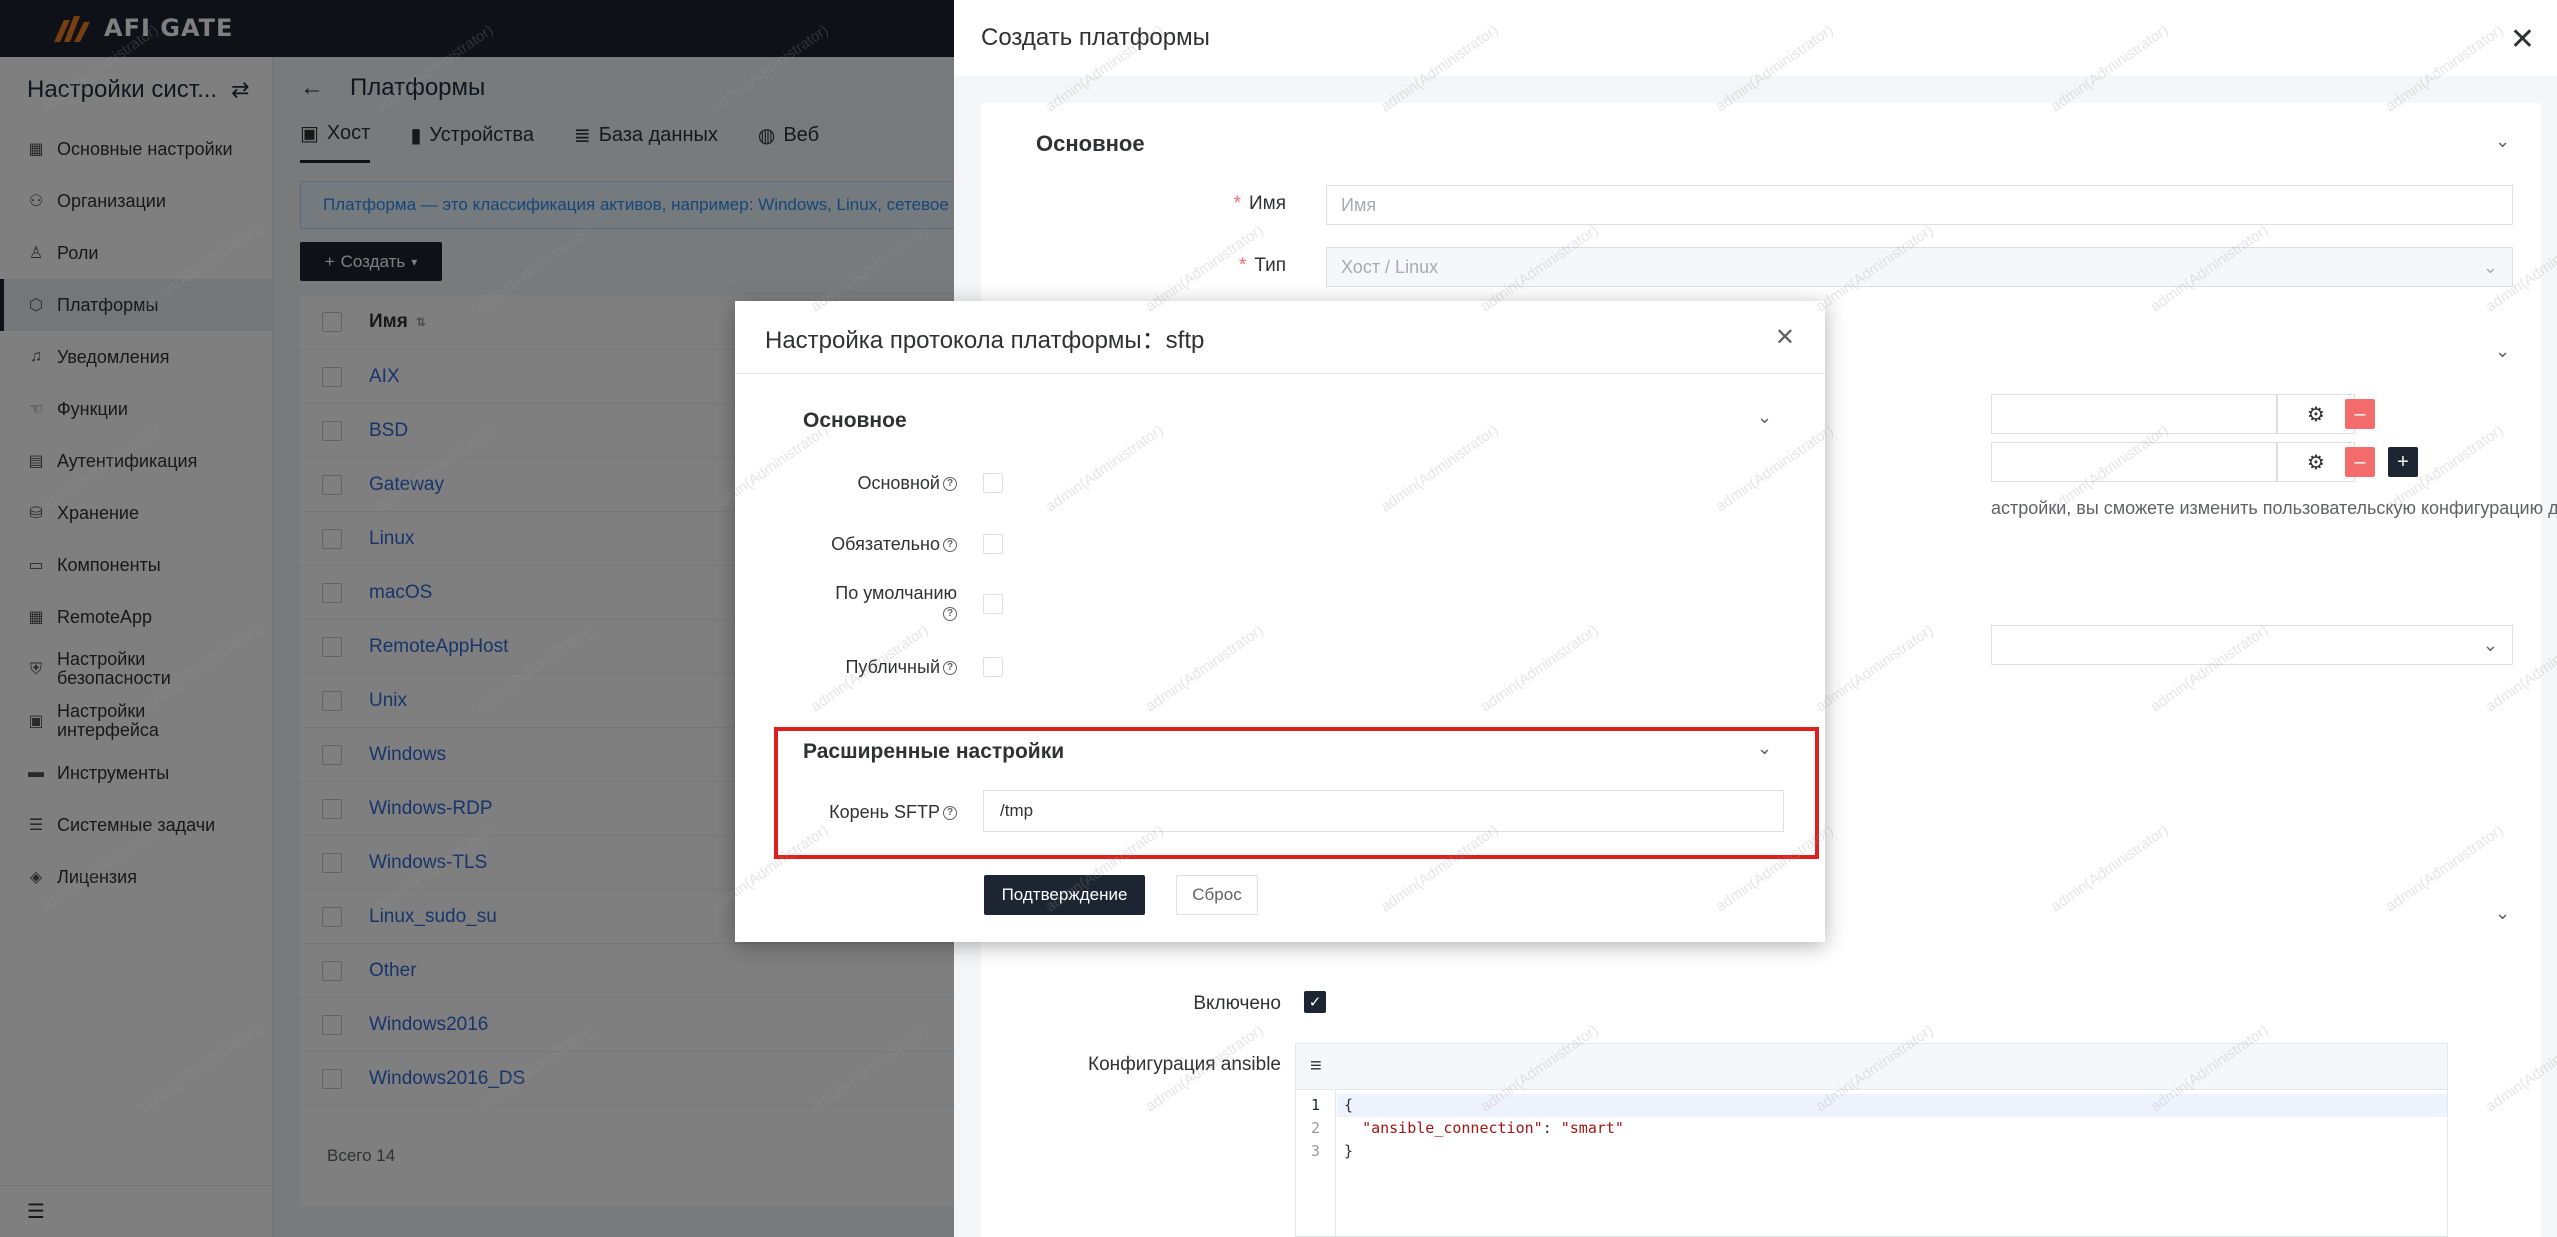  What do you see at coordinates (846, 667) in the screenshot?
I see `public-label: Публичный?` at bounding box center [846, 667].